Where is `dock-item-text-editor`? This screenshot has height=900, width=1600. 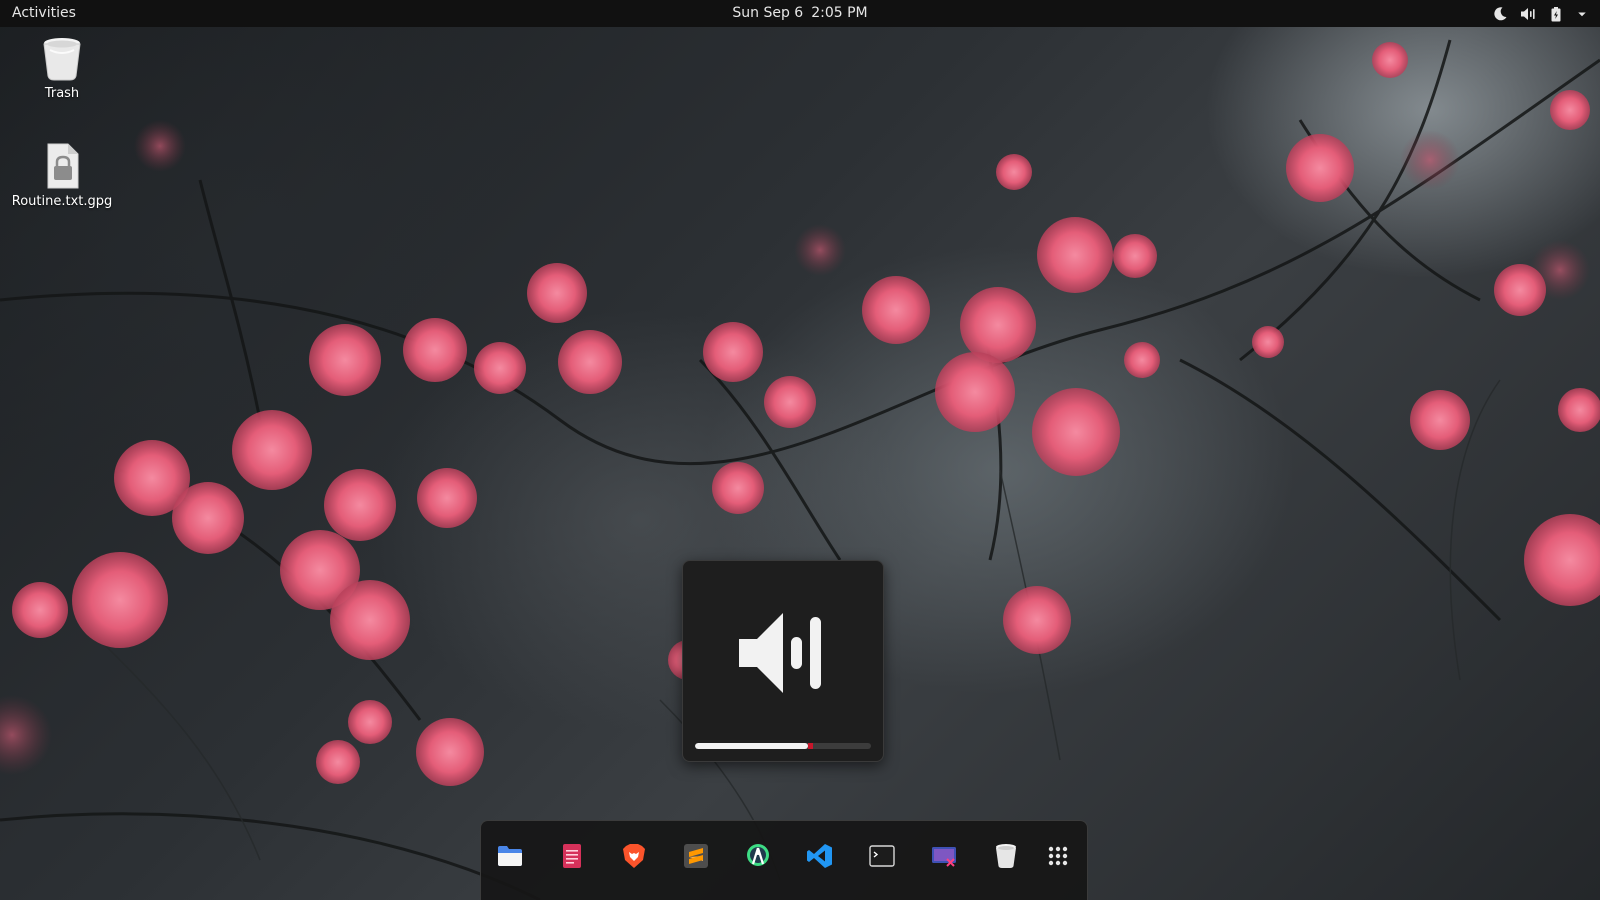
dock-item-text-editor is located at coordinates (572, 856).